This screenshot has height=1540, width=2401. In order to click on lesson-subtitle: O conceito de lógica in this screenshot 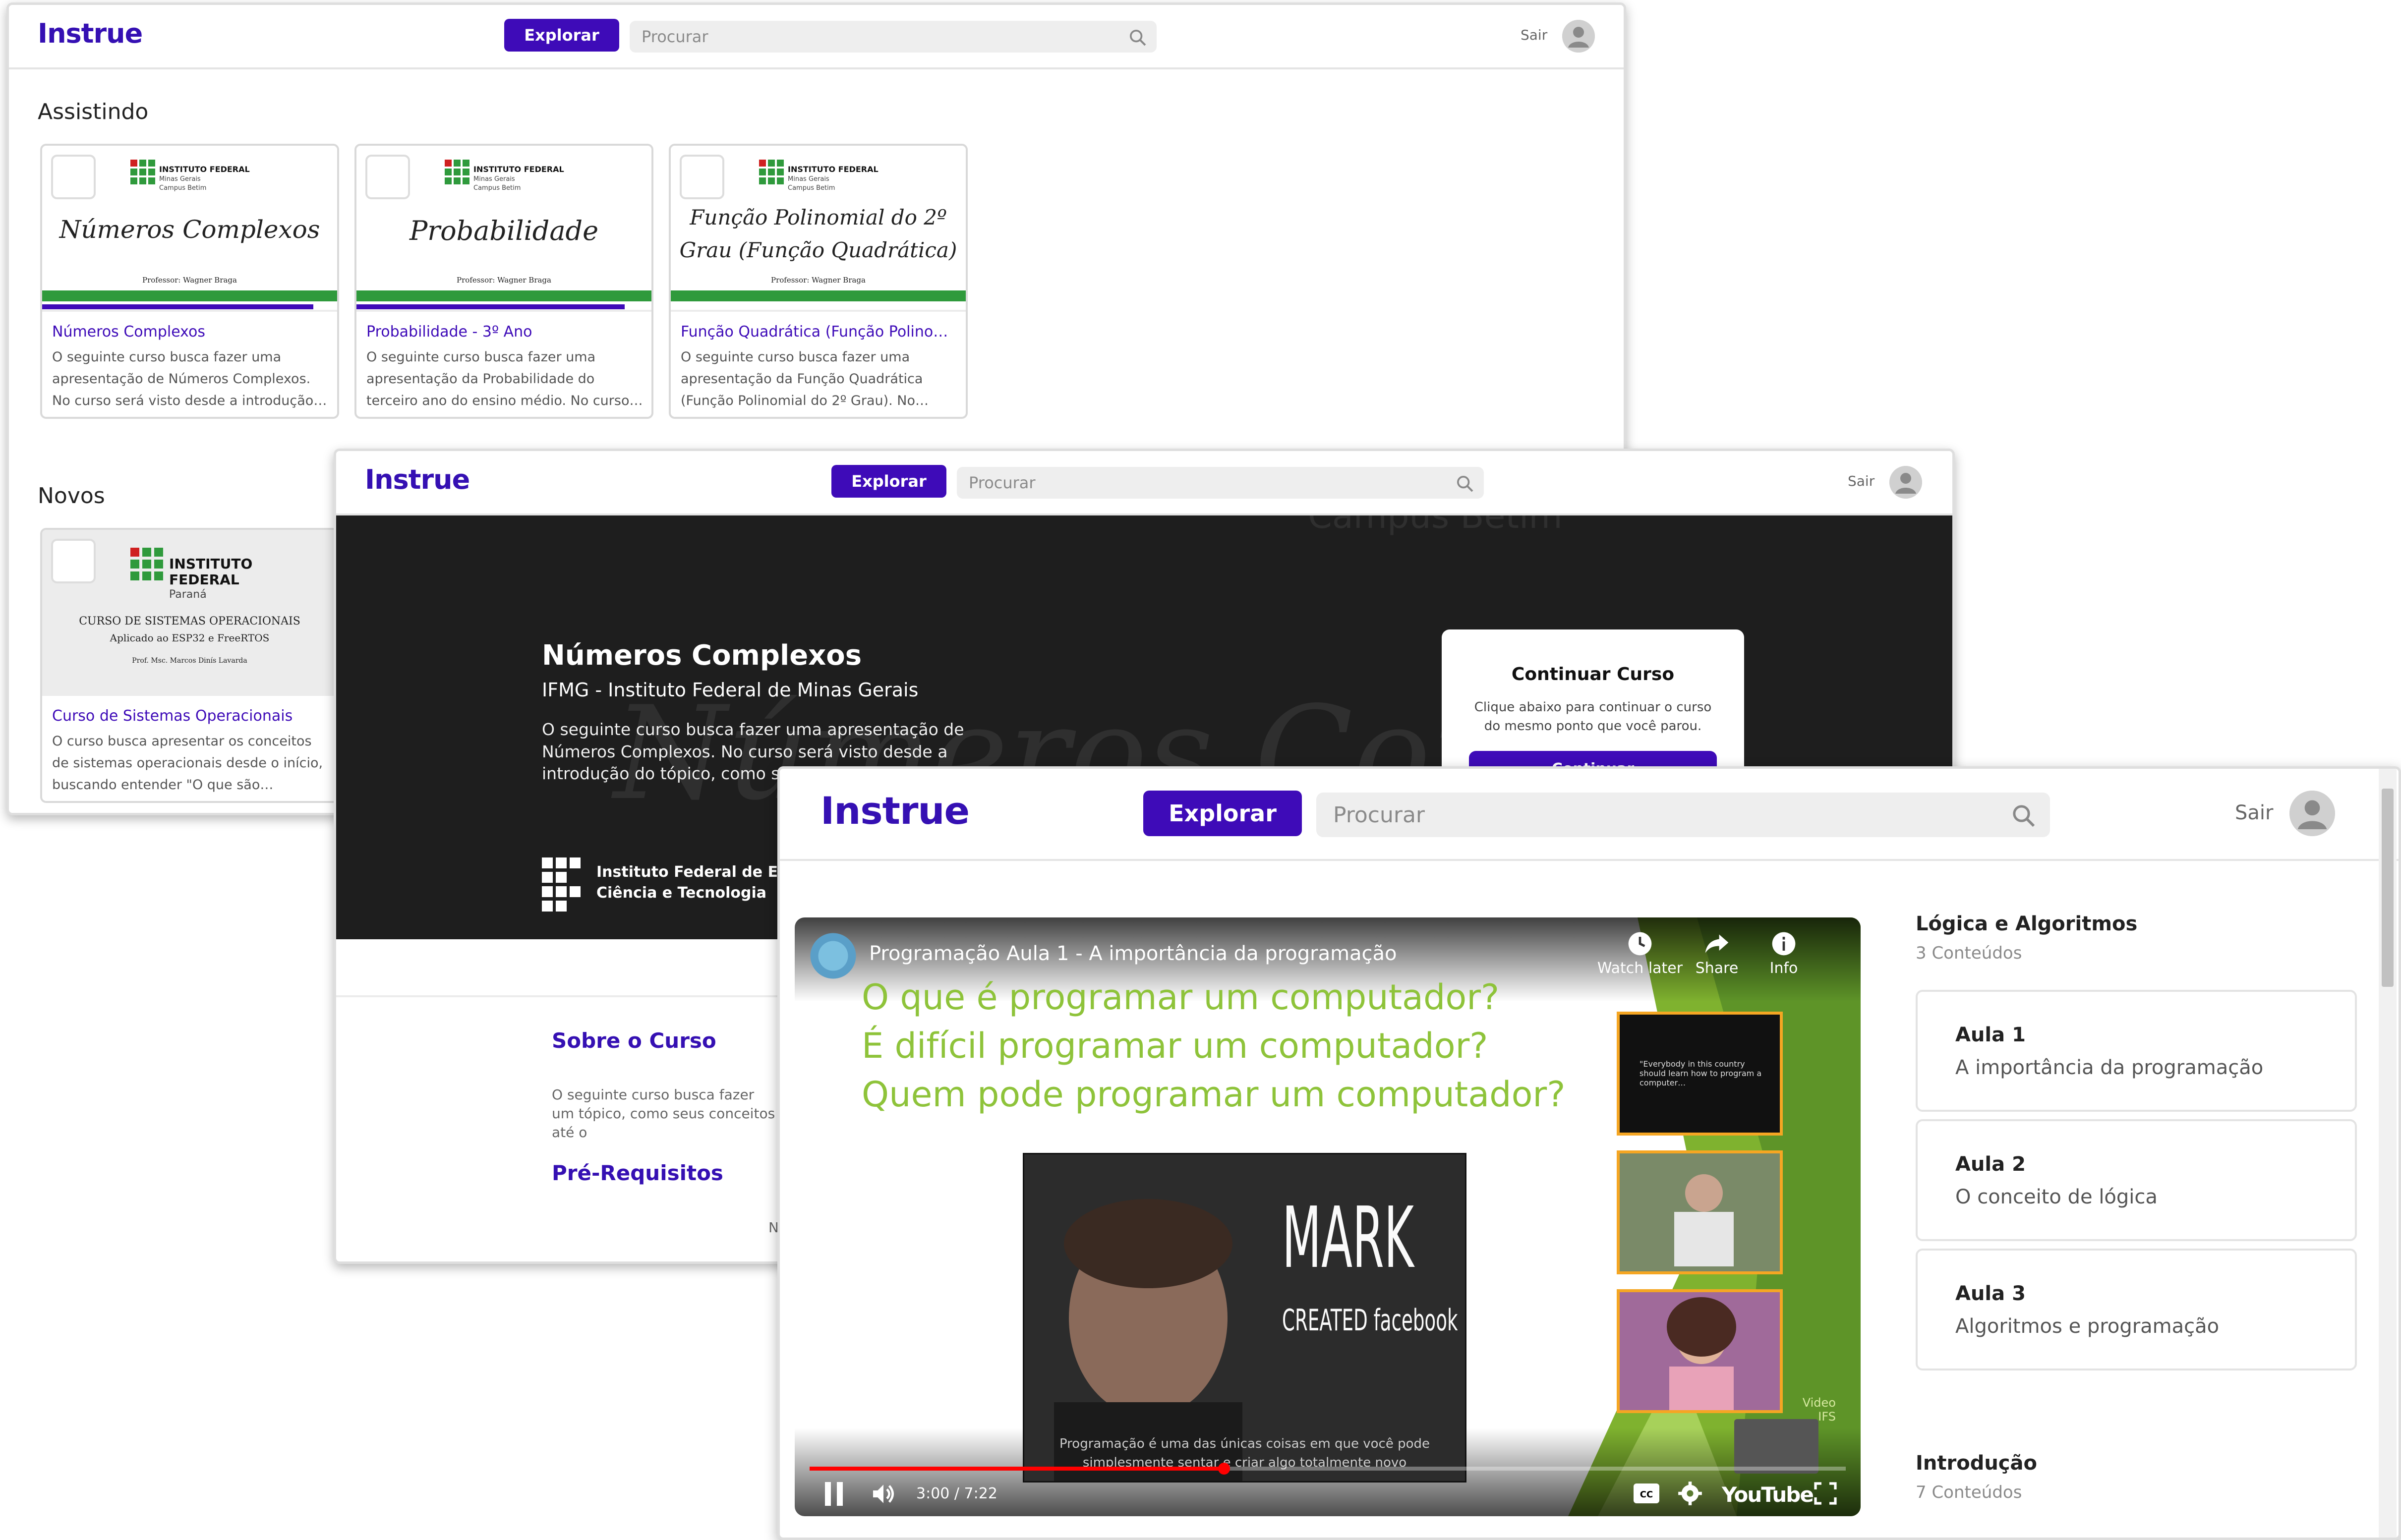, I will do `click(2057, 1197)`.